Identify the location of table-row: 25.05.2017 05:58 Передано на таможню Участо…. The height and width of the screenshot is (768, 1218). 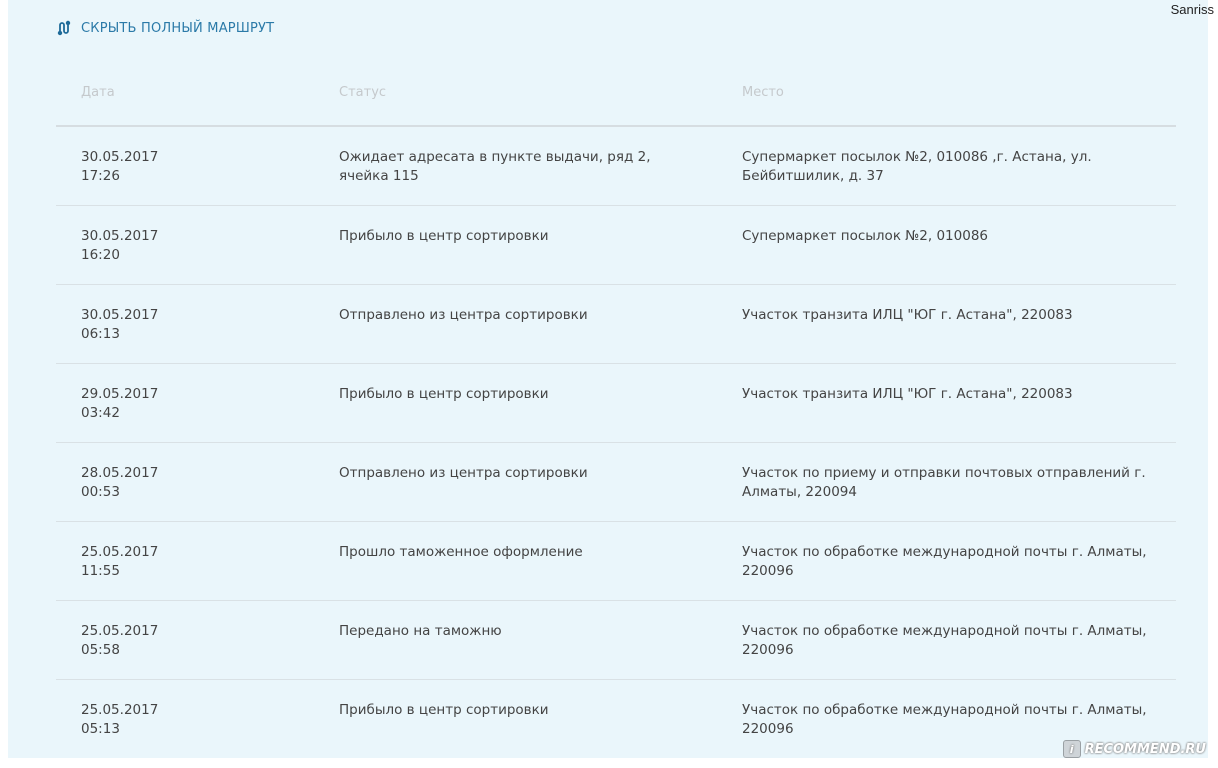
(616, 640).